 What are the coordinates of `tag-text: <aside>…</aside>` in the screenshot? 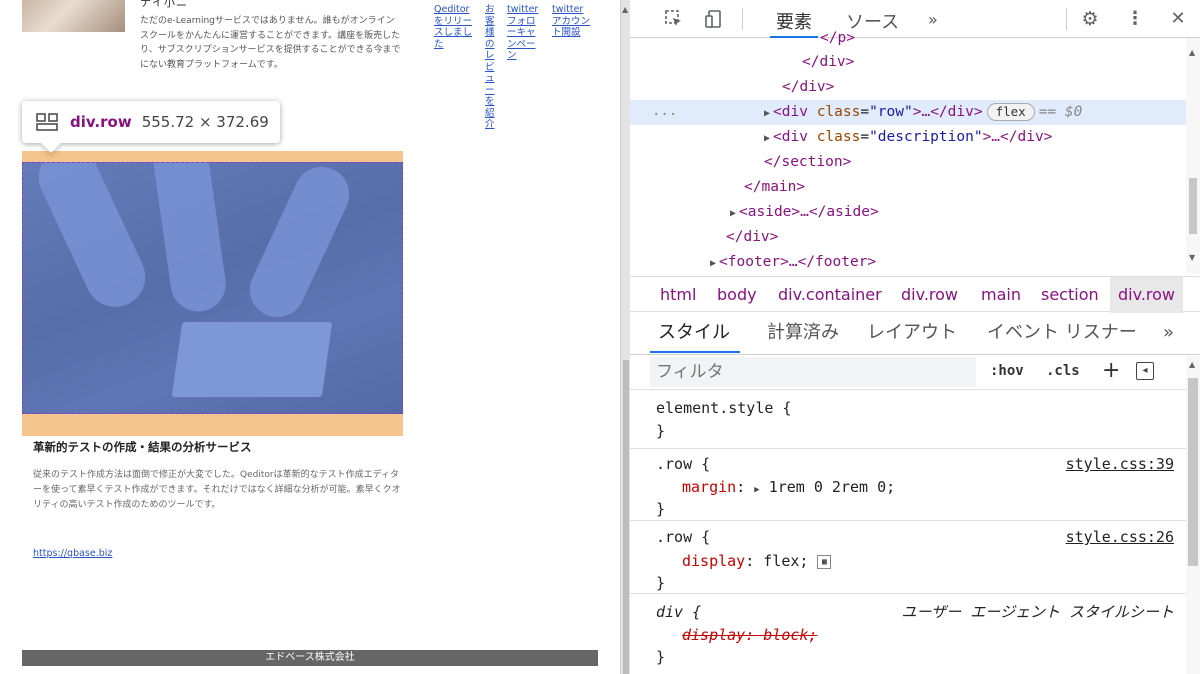 It's located at (809, 212).